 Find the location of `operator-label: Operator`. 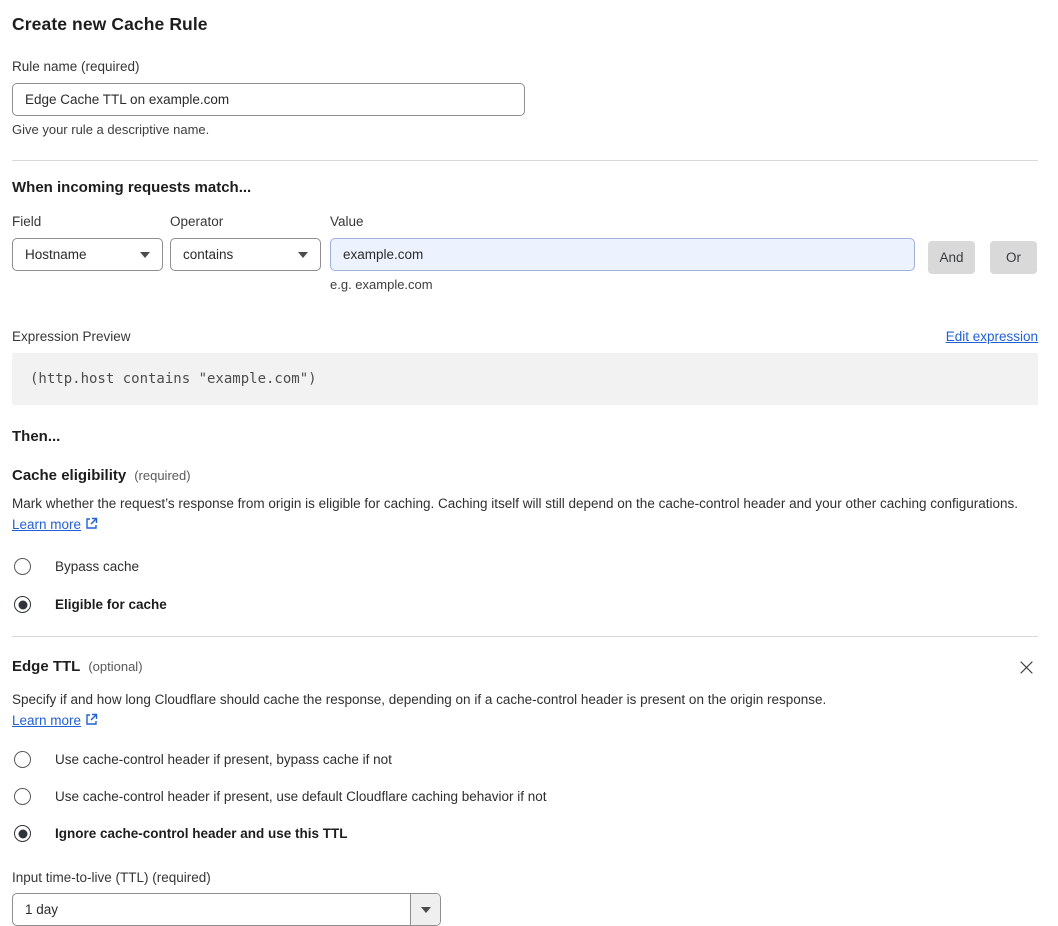

operator-label: Operator is located at coordinates (197, 221).